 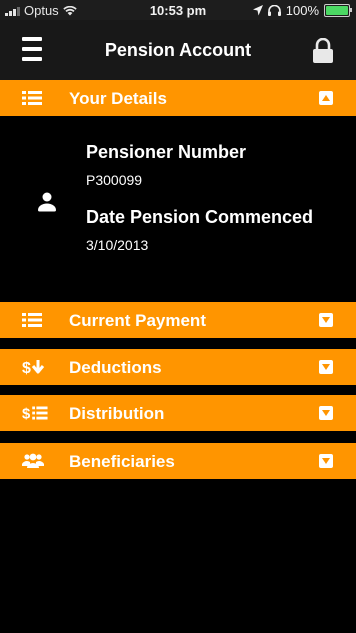 I want to click on section-header-current-payment: Current Payment, so click(x=178, y=320).